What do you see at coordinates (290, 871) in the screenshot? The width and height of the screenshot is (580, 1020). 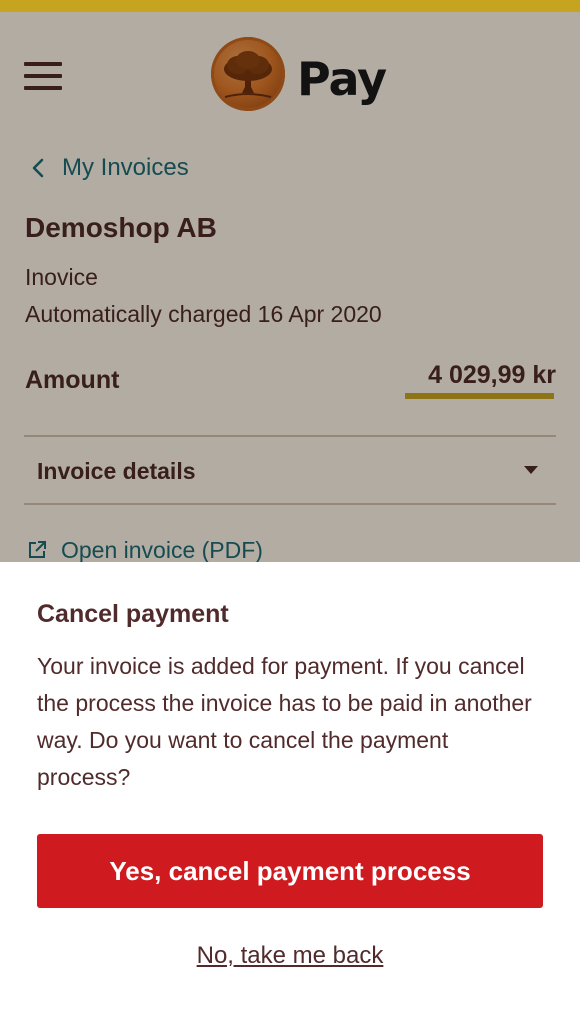 I see `confirm-cancel-button: Yes, cancel payment process` at bounding box center [290, 871].